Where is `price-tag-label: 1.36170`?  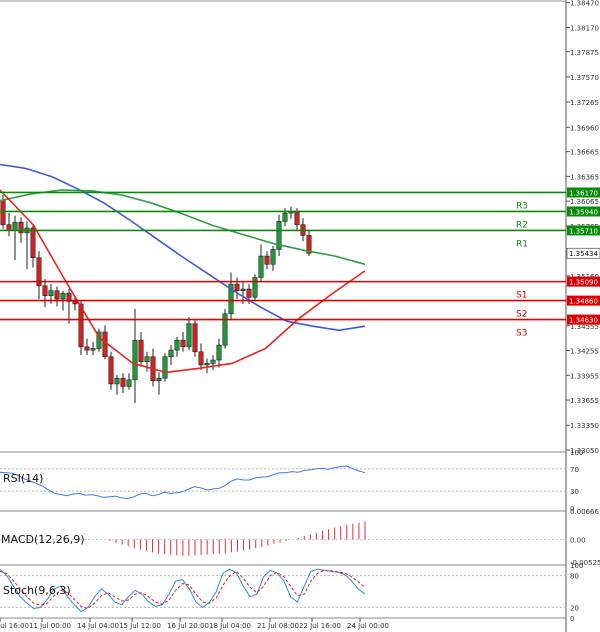
price-tag-label: 1.36170 is located at coordinates (583, 193).